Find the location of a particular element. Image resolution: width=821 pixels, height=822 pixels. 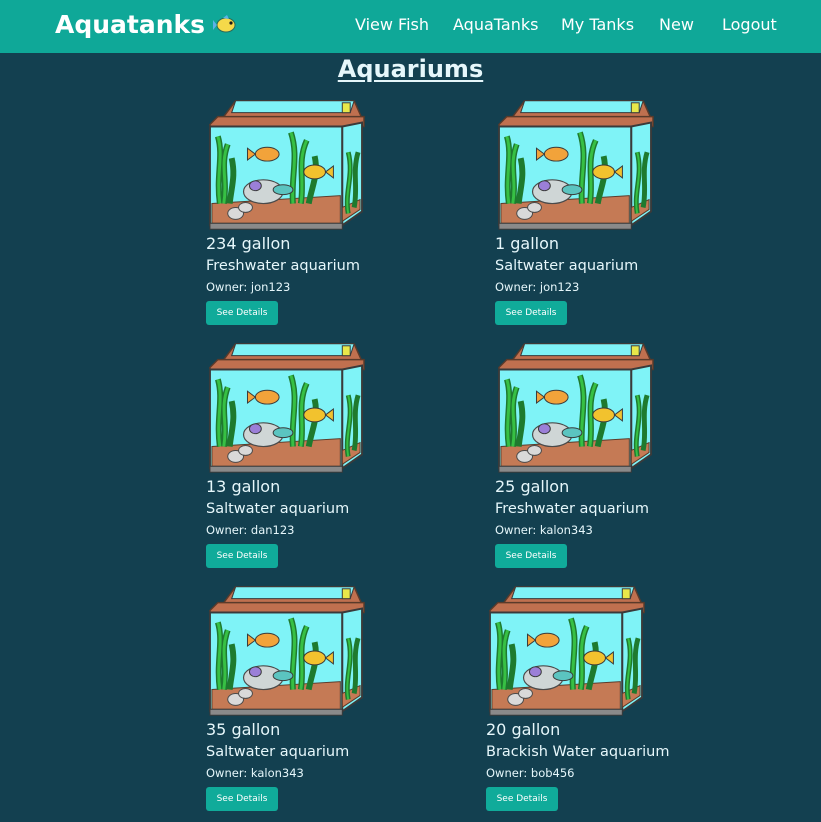

aquarium-gallons: 1 gallon is located at coordinates (527, 243).